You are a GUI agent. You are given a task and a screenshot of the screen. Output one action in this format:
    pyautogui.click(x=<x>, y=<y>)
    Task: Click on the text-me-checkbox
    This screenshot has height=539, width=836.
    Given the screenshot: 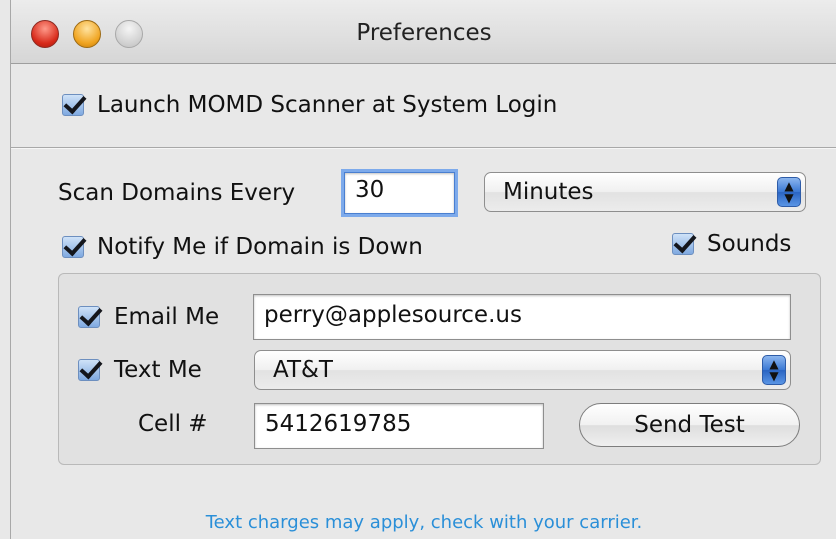 What is the action you would take?
    pyautogui.click(x=89, y=370)
    